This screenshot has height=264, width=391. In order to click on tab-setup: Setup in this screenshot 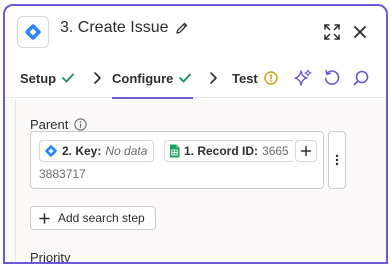, I will do `click(47, 78)`.